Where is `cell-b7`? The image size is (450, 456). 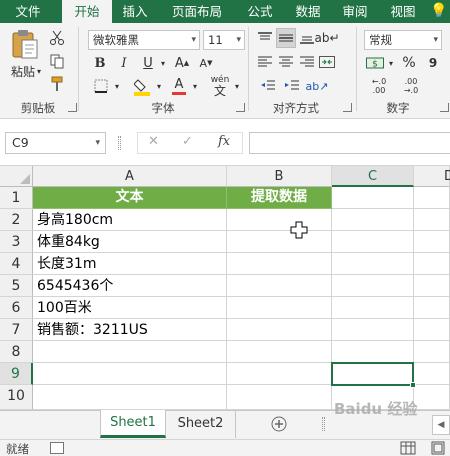
cell-b7 is located at coordinates (279, 330).